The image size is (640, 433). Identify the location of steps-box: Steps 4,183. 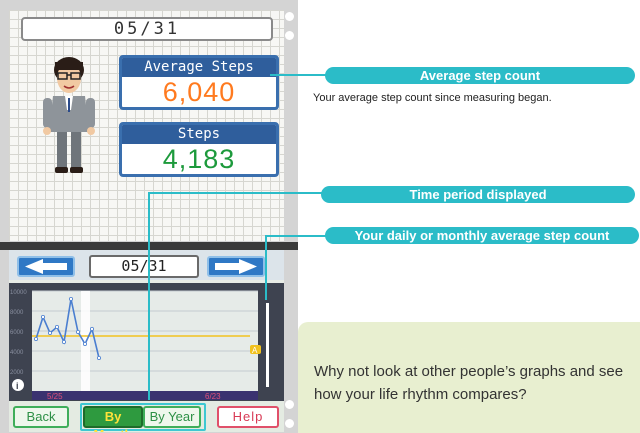
(199, 149).